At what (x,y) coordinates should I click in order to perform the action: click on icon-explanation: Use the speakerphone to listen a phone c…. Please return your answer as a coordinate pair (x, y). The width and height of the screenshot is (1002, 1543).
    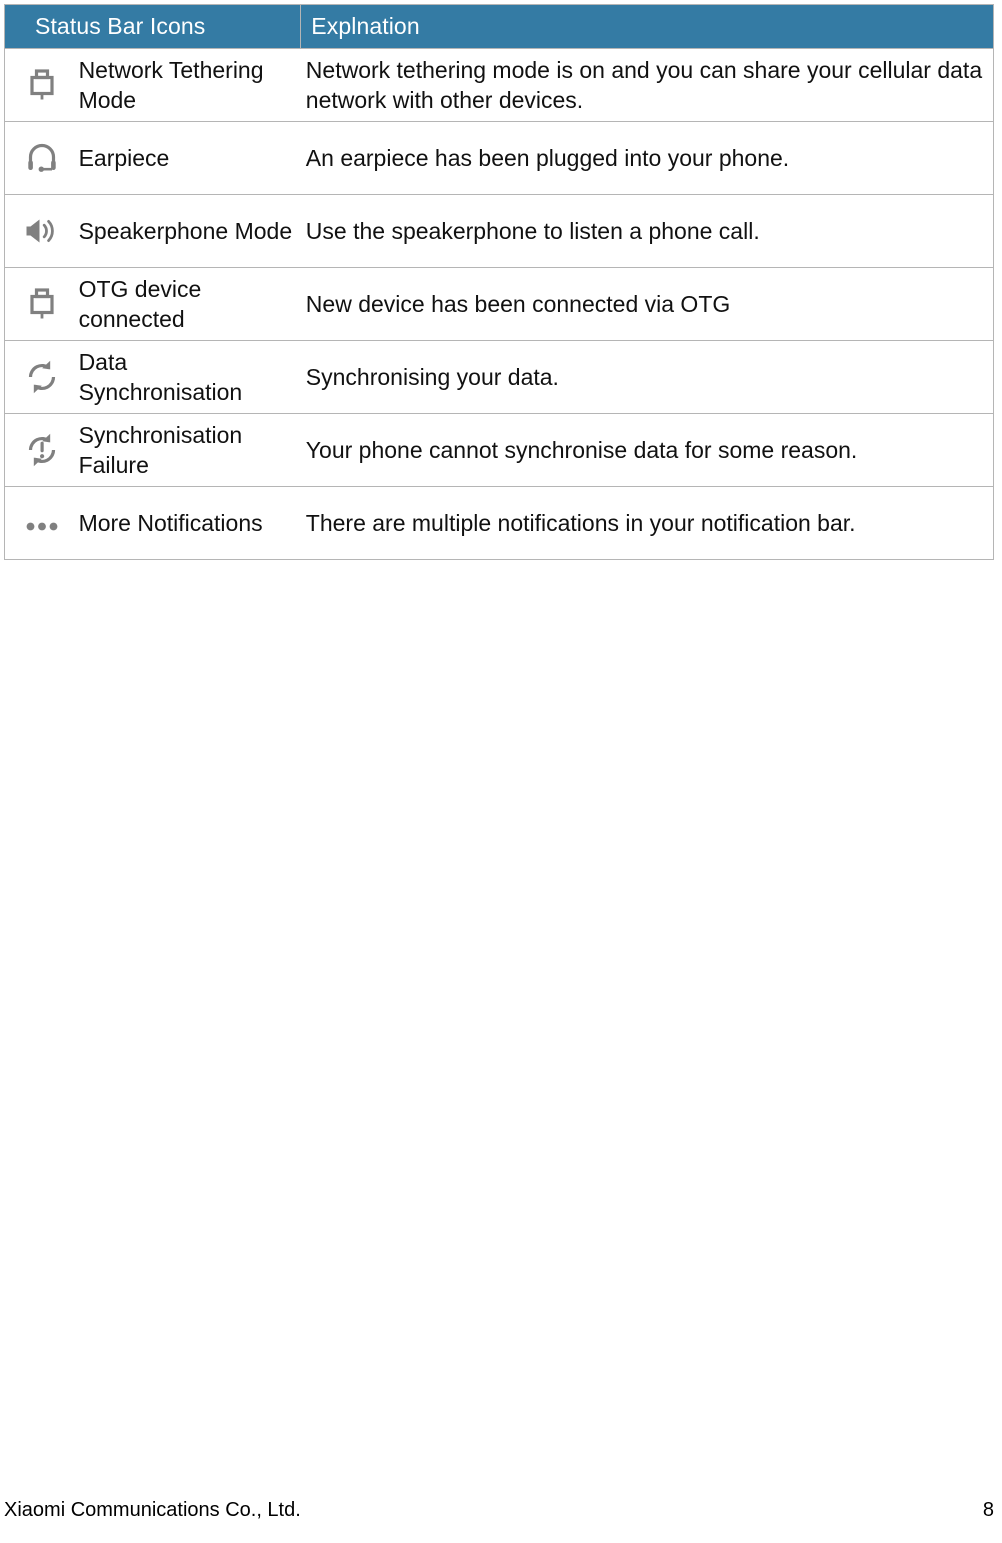
    Looking at the image, I should click on (647, 231).